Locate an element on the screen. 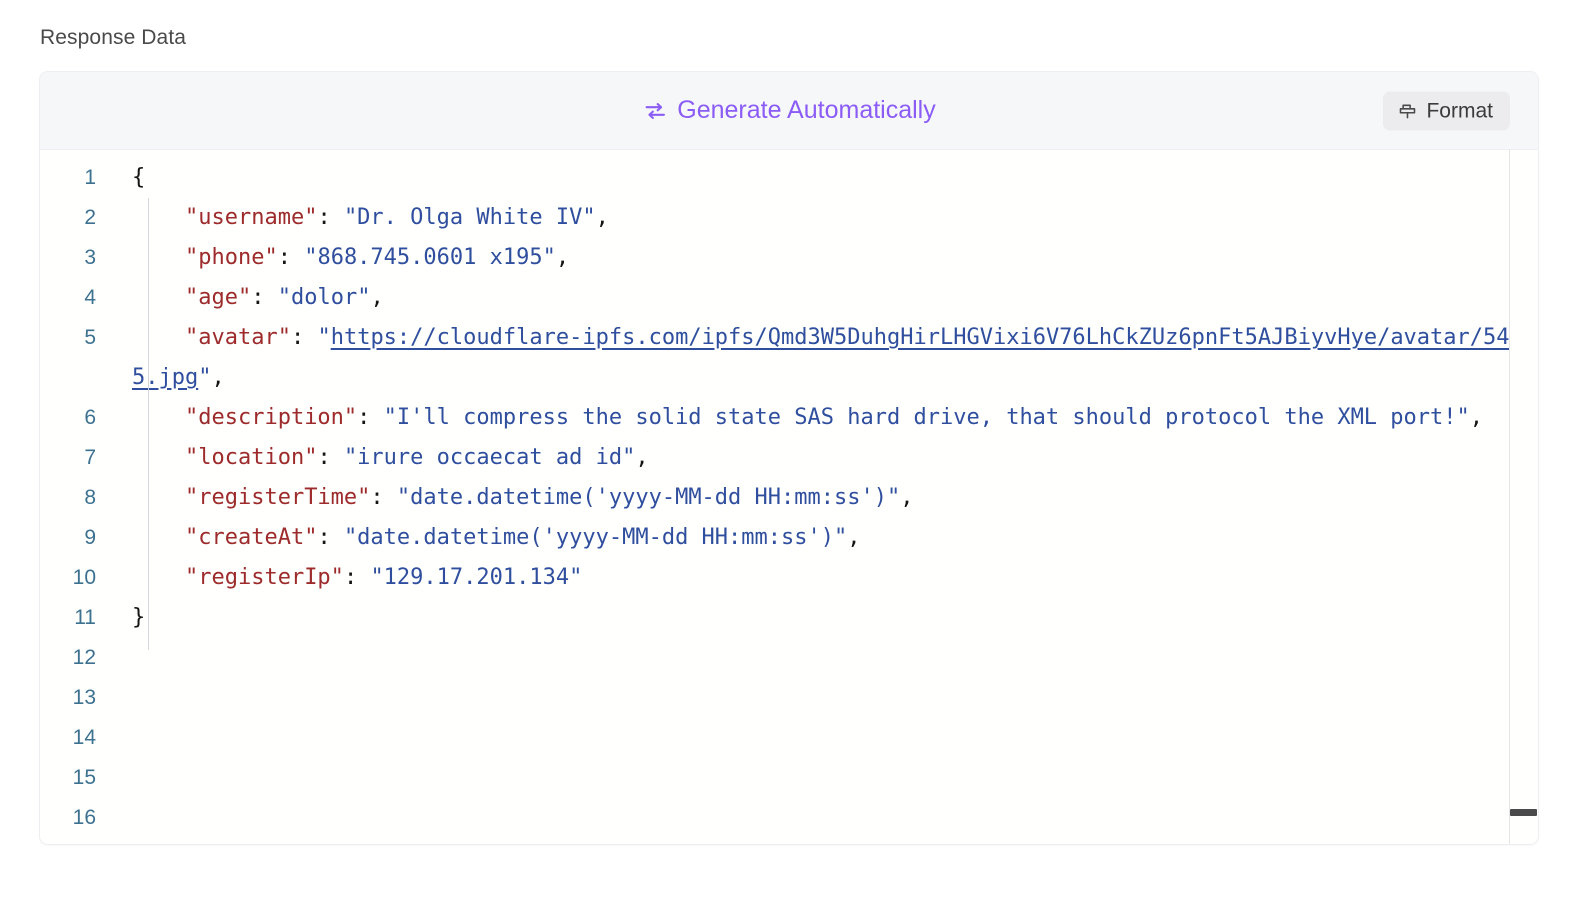  code-line: 15 is located at coordinates (775, 778).